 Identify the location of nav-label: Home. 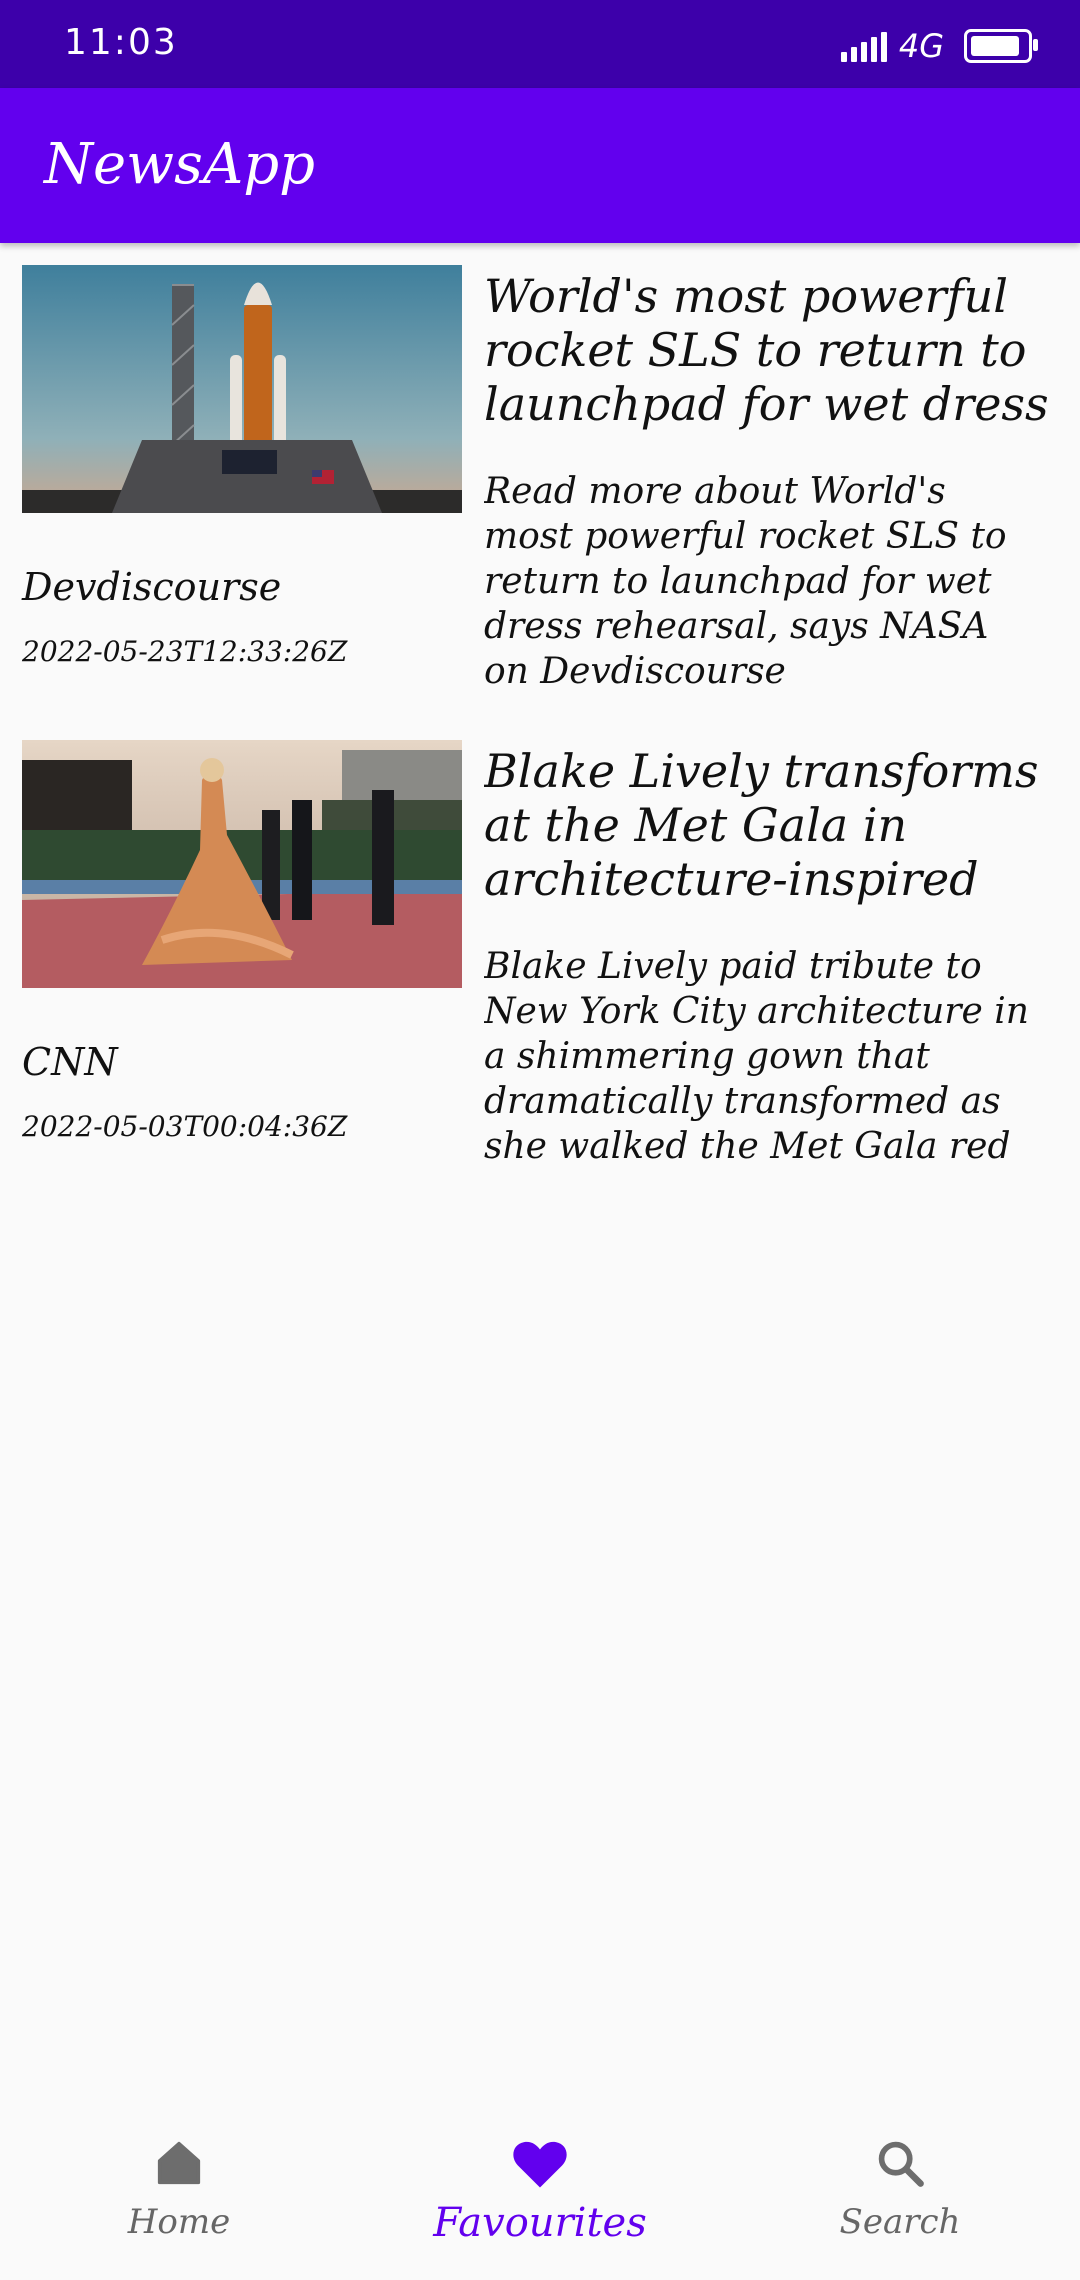
(179, 2222).